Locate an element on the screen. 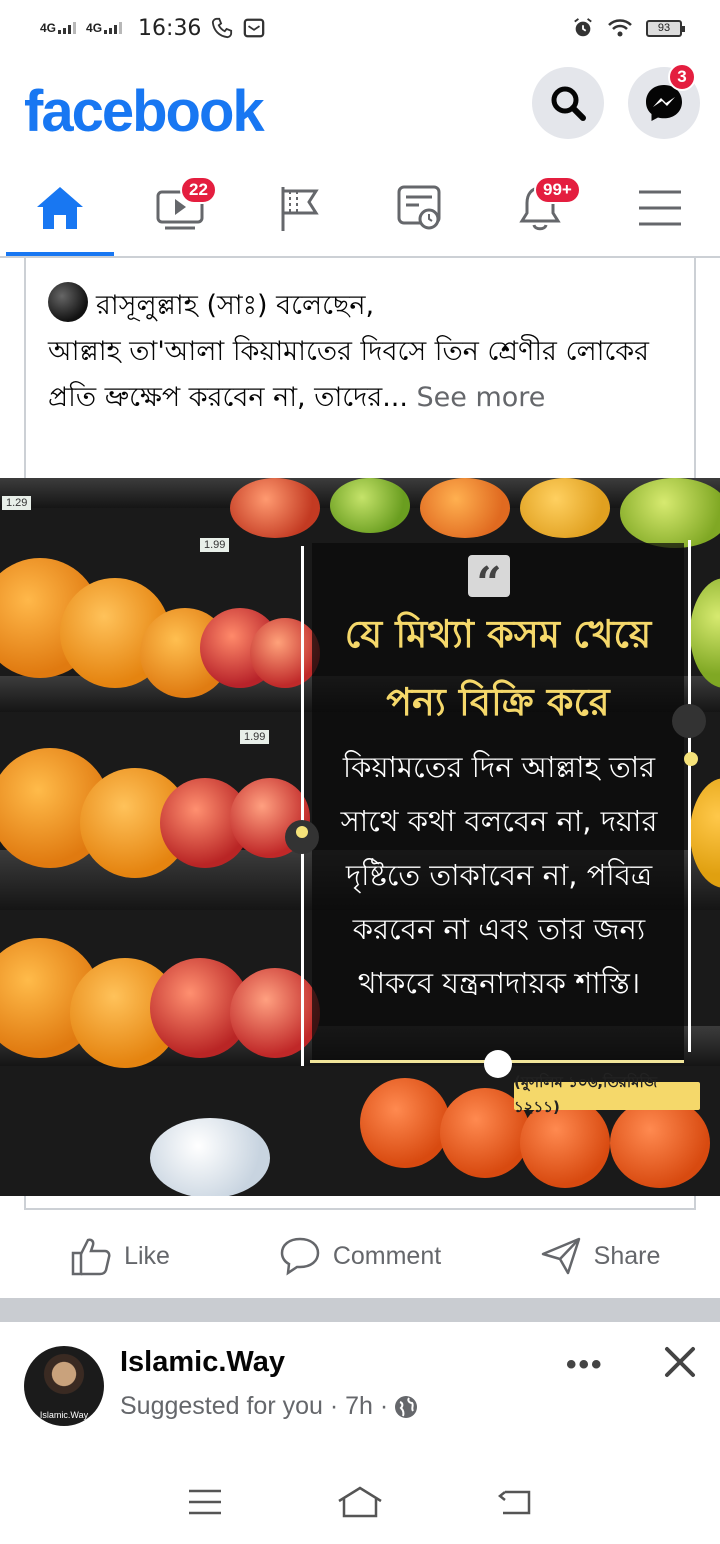  tab-menu is located at coordinates (660, 208).